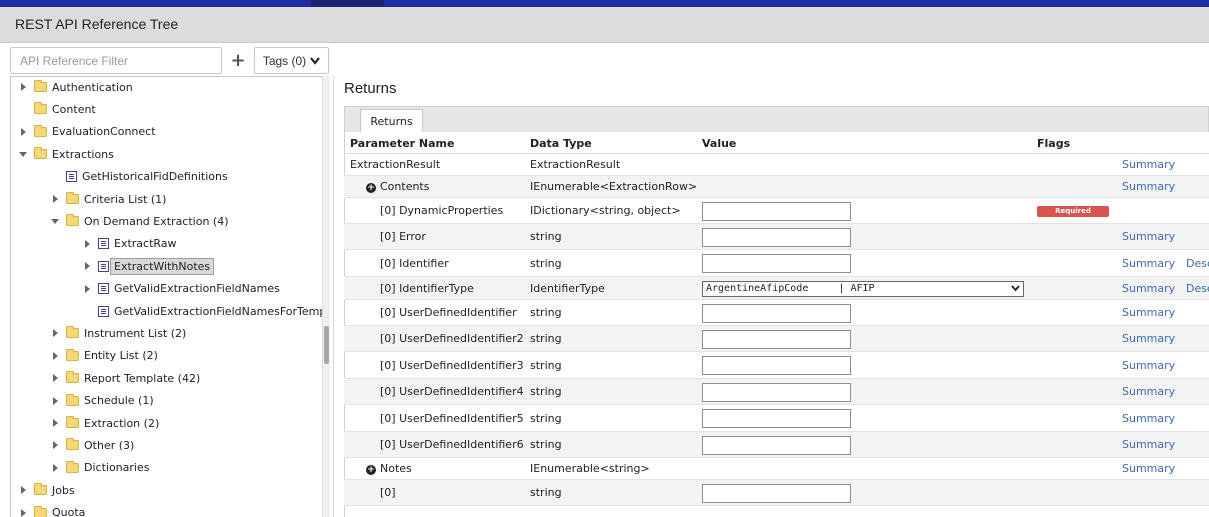  What do you see at coordinates (414, 263) in the screenshot?
I see `parameter-name: [0] Identifier` at bounding box center [414, 263].